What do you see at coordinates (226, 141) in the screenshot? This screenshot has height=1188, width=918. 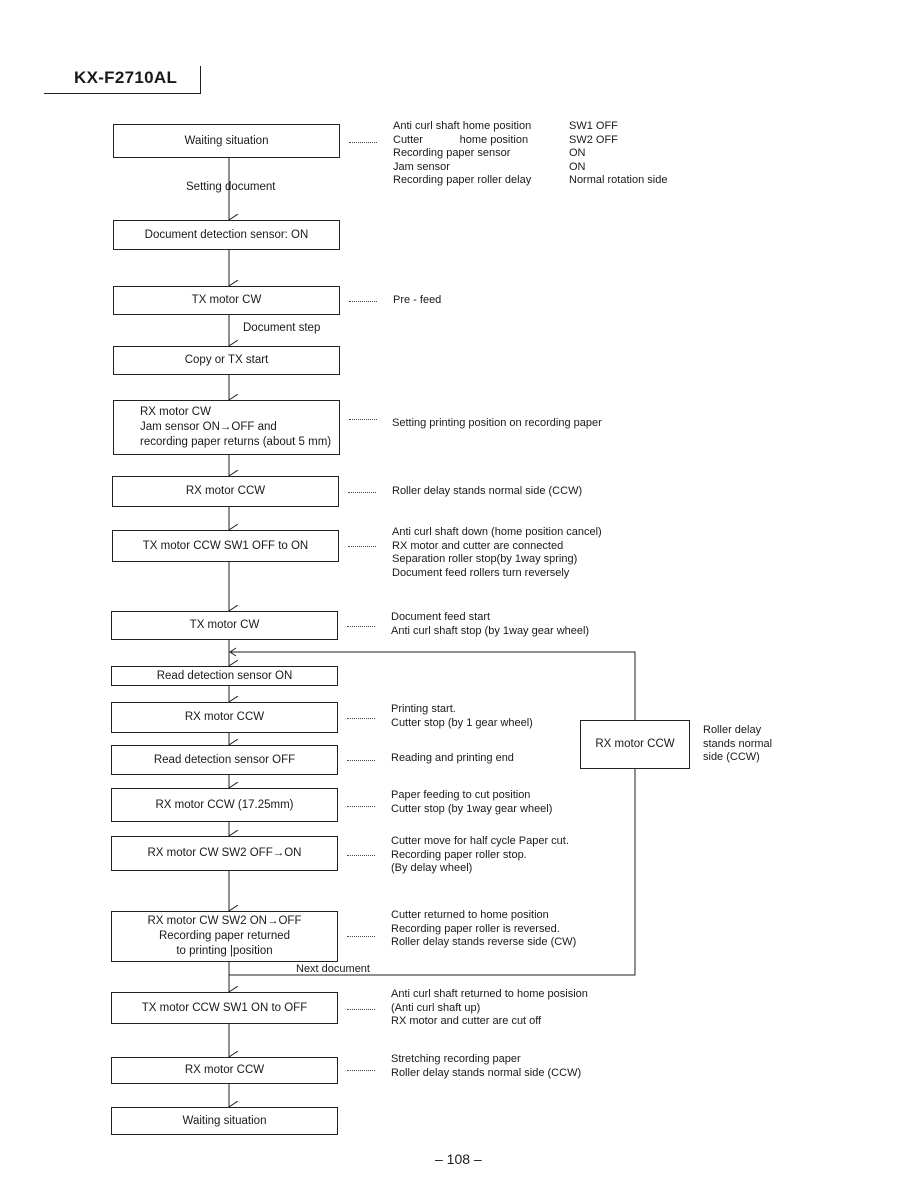 I see `step-waiting-situation: Waiting situation` at bounding box center [226, 141].